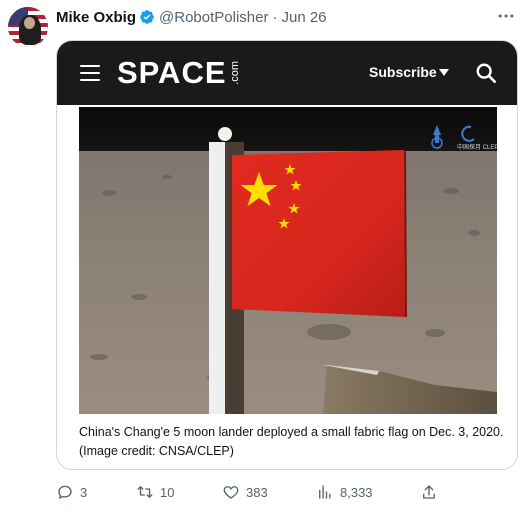 The image size is (530, 517). Describe the element at coordinates (325, 492) in the screenshot. I see `views-icon` at that location.